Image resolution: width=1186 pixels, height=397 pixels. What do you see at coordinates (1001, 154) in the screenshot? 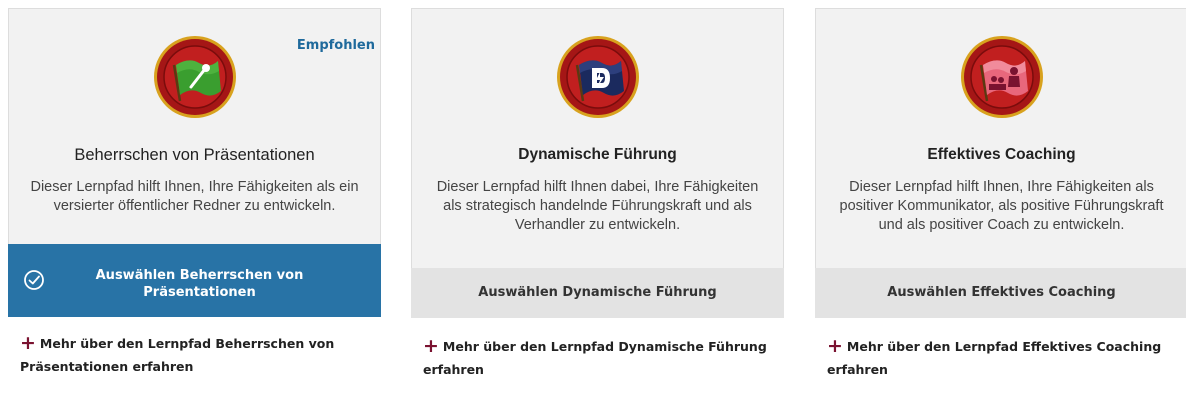
I see `card-title: Effektives Coaching` at bounding box center [1001, 154].